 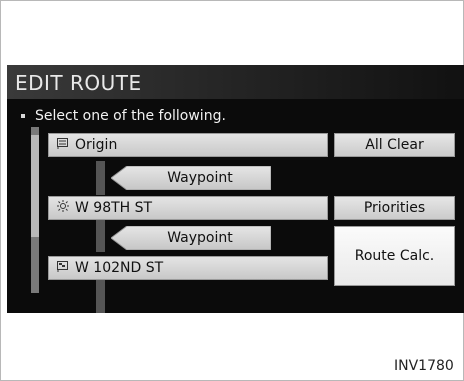 What do you see at coordinates (63, 208) in the screenshot?
I see `sun-icon` at bounding box center [63, 208].